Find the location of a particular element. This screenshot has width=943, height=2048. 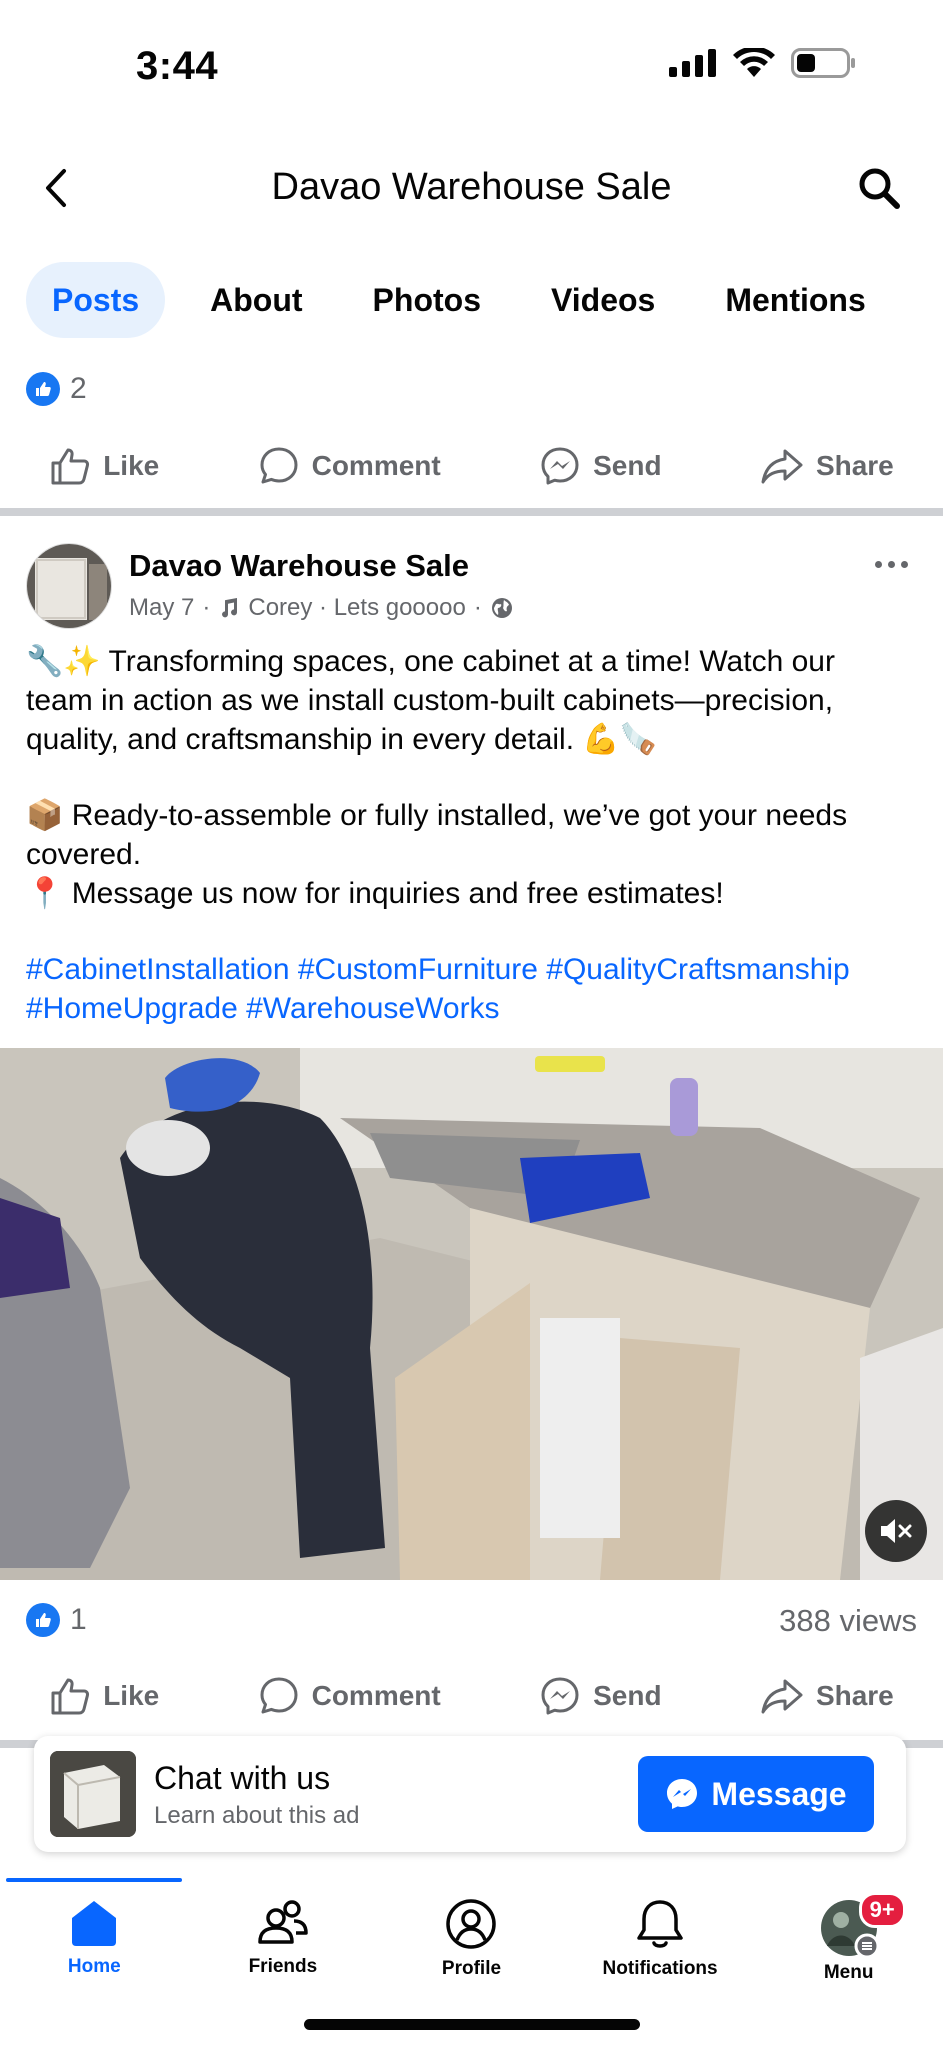

nav-label: Profile is located at coordinates (471, 1968).